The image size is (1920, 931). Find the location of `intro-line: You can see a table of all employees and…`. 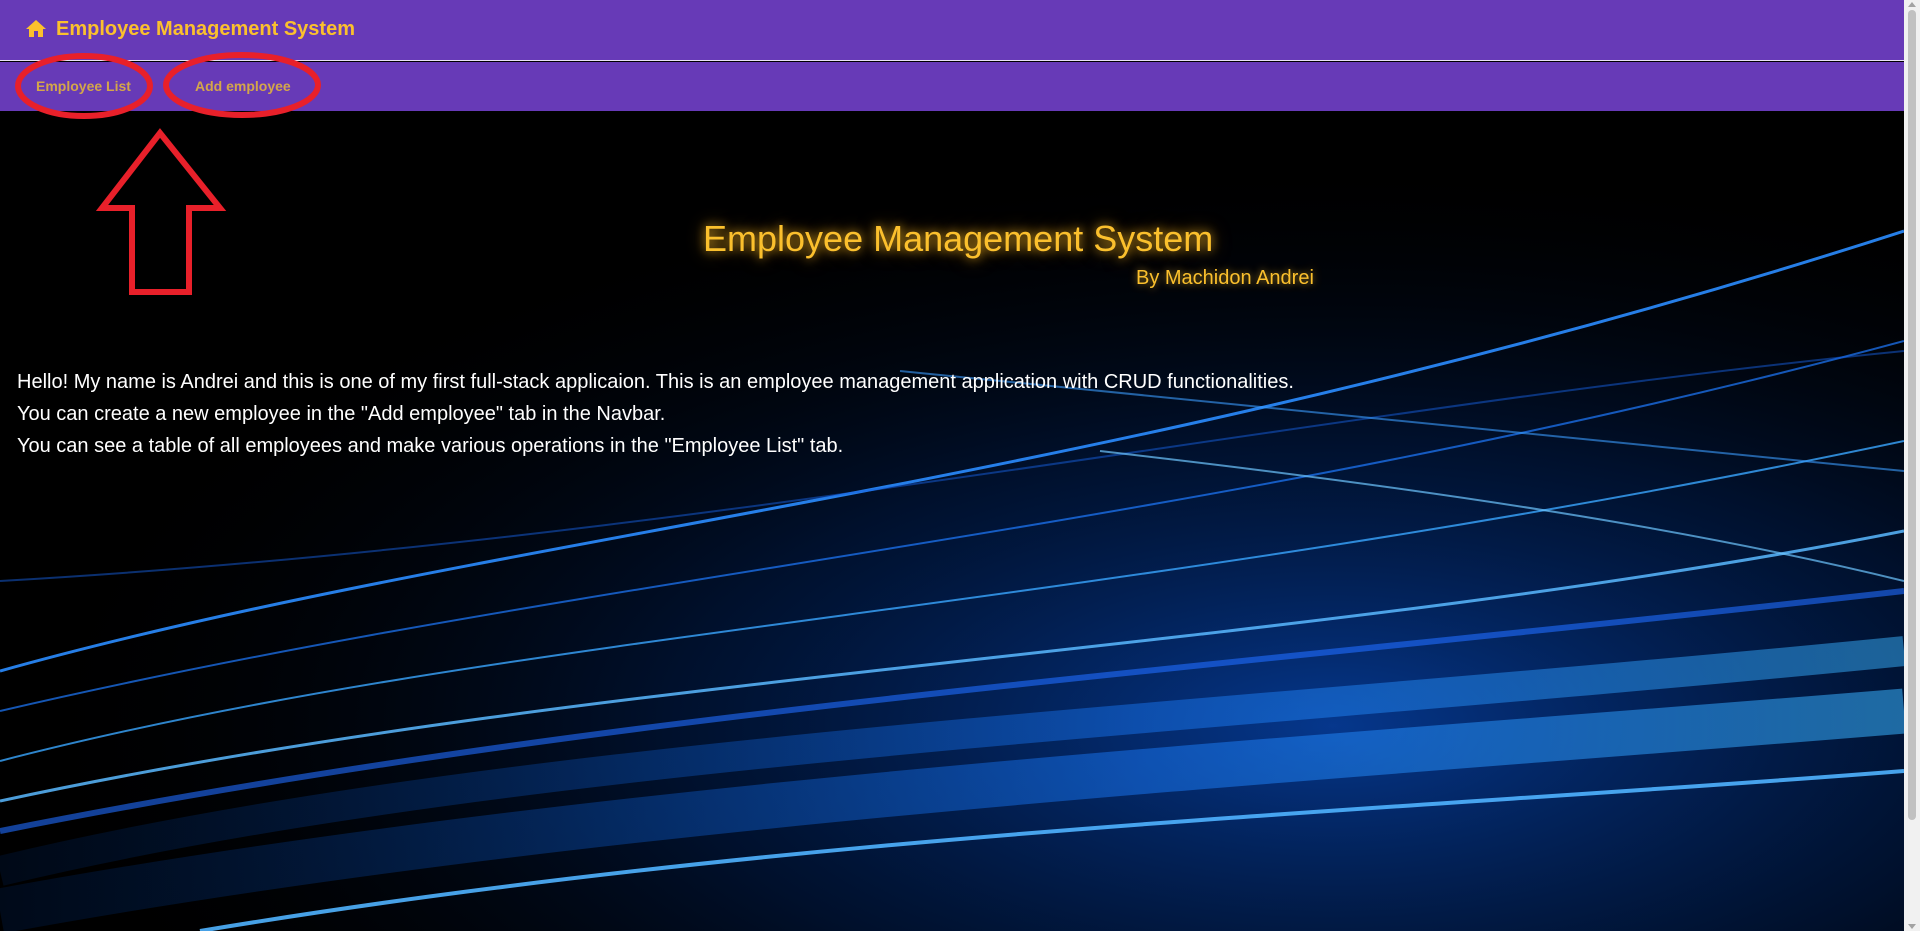

intro-line: You can see a table of all employees and… is located at coordinates (430, 446).